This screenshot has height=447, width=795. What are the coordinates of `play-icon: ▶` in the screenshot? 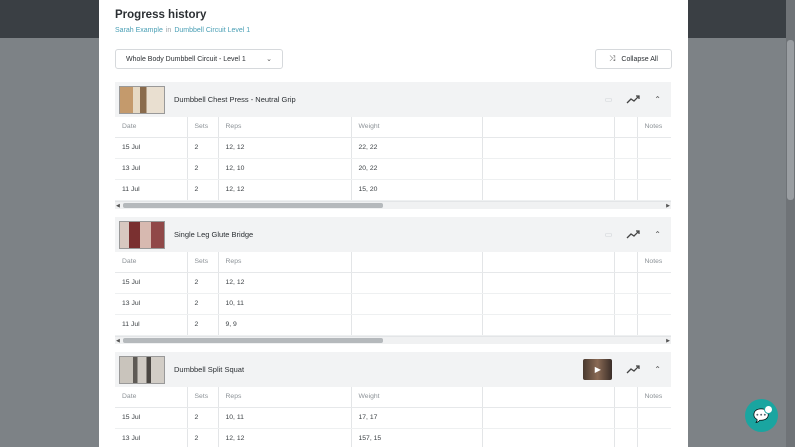 It's located at (597, 369).